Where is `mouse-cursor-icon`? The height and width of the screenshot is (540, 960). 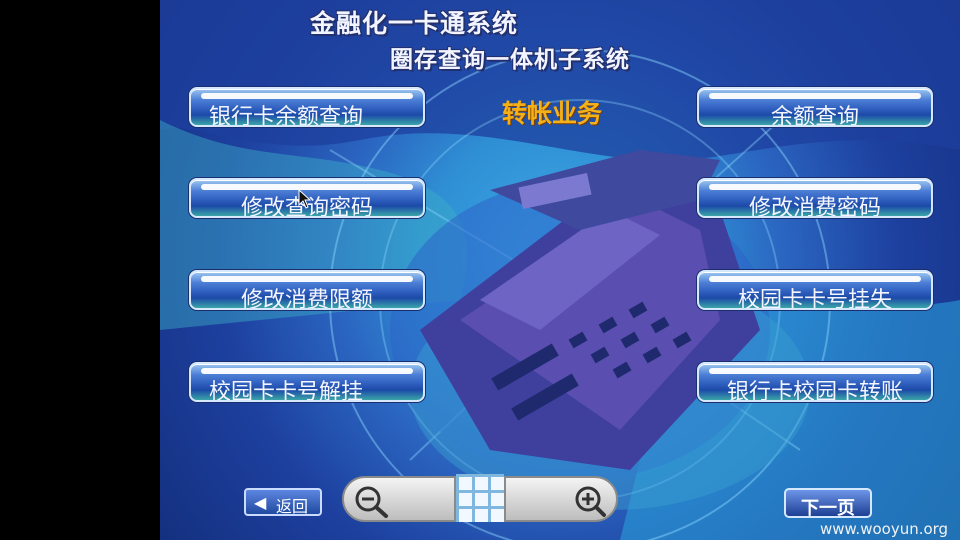 mouse-cursor-icon is located at coordinates (305, 199).